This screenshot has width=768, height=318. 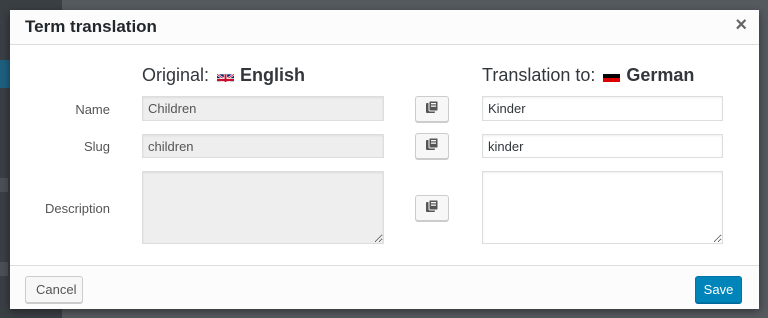 What do you see at coordinates (91, 26) in the screenshot?
I see `dialog-title: Term translation` at bounding box center [91, 26].